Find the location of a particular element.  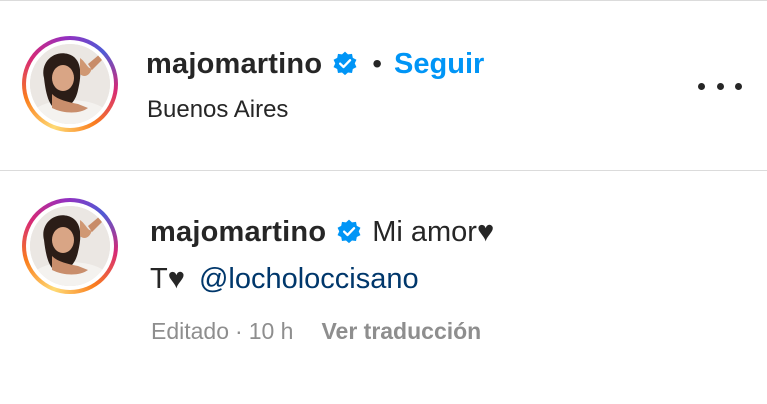

see-translation-button: Ver traducción is located at coordinates (401, 331).